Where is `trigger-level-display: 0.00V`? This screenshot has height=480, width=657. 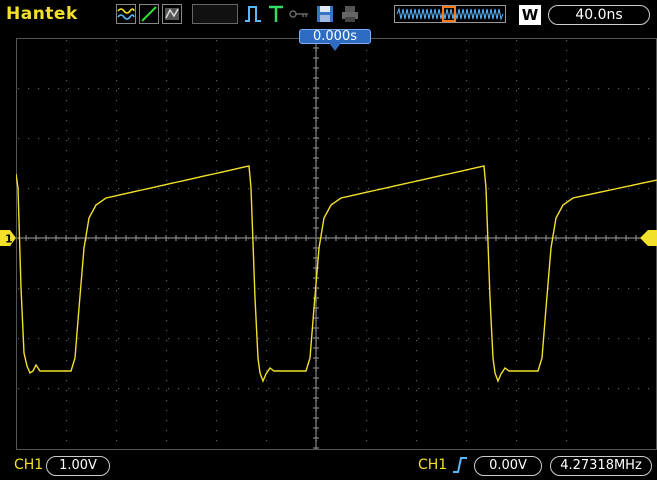 trigger-level-display: 0.00V is located at coordinates (508, 466).